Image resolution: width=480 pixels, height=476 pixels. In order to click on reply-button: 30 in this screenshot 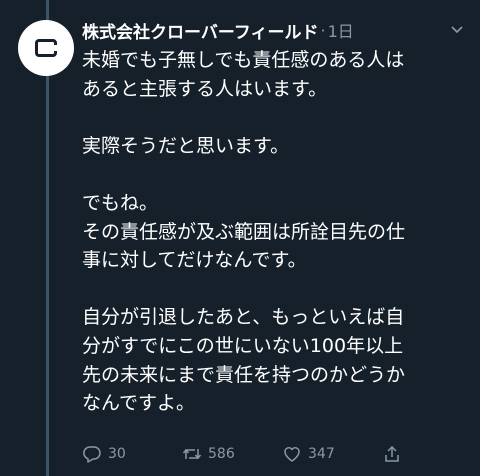, I will do `click(104, 454)`.